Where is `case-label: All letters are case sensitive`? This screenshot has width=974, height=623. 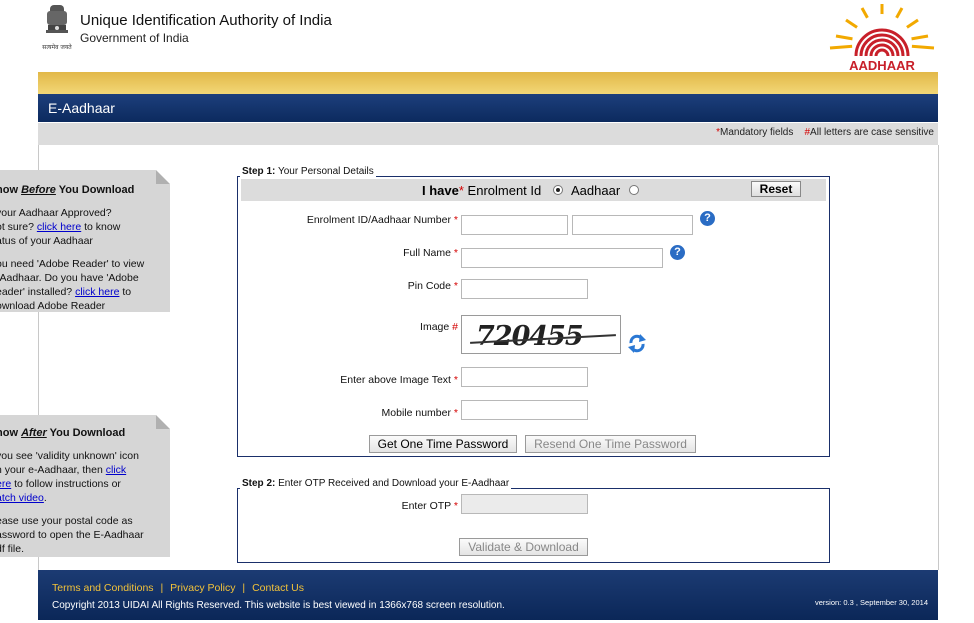
case-label: All letters are case sensitive is located at coordinates (872, 132).